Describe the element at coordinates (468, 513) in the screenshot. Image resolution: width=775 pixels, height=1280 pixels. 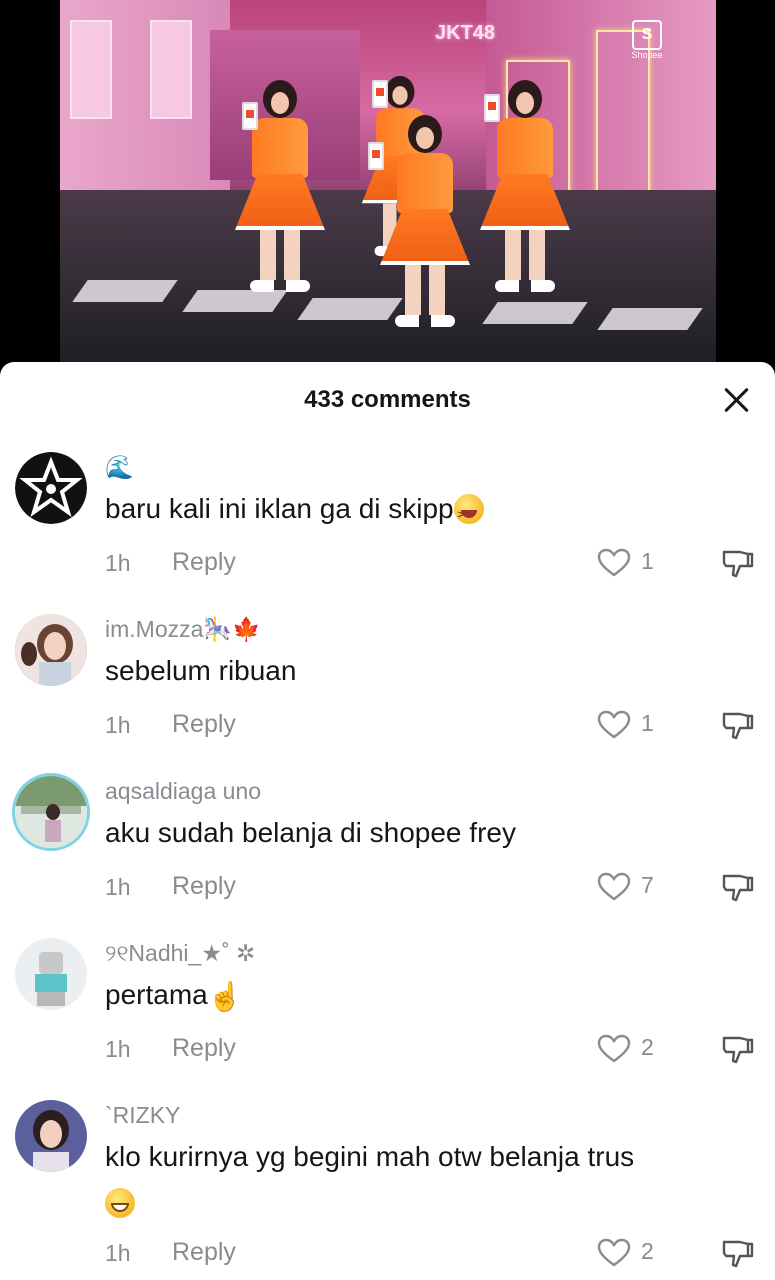
I see `laughing-face-icon` at that location.